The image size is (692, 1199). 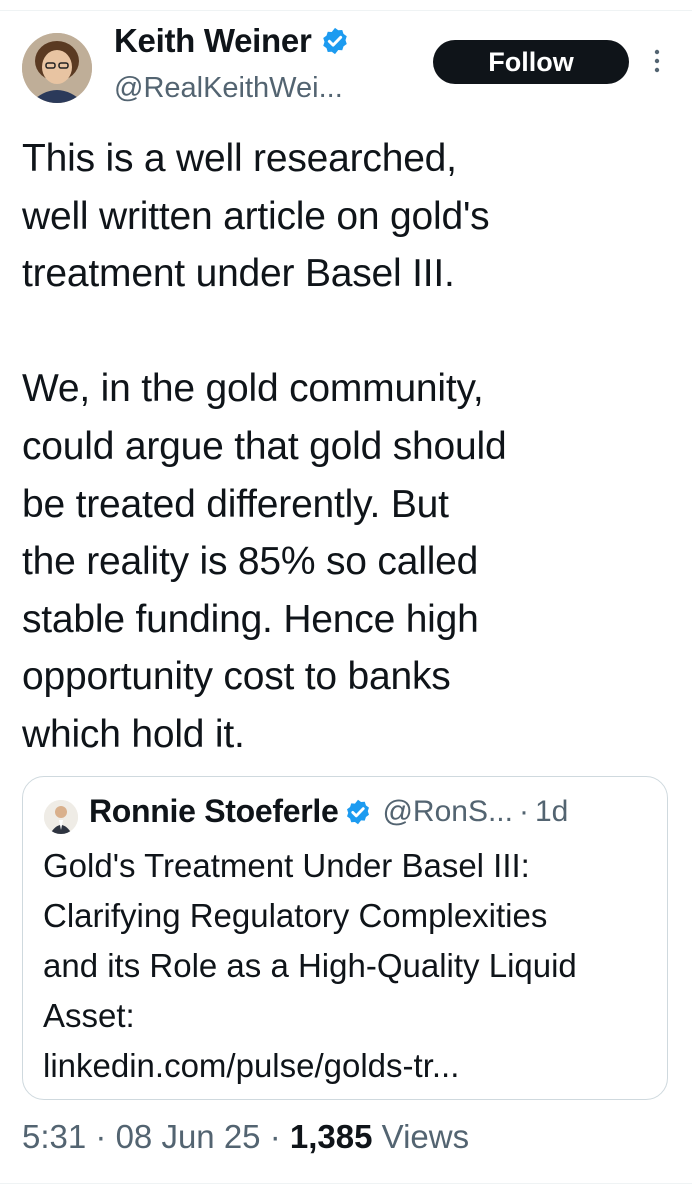 I want to click on follow-button: Follow, so click(x=531, y=62).